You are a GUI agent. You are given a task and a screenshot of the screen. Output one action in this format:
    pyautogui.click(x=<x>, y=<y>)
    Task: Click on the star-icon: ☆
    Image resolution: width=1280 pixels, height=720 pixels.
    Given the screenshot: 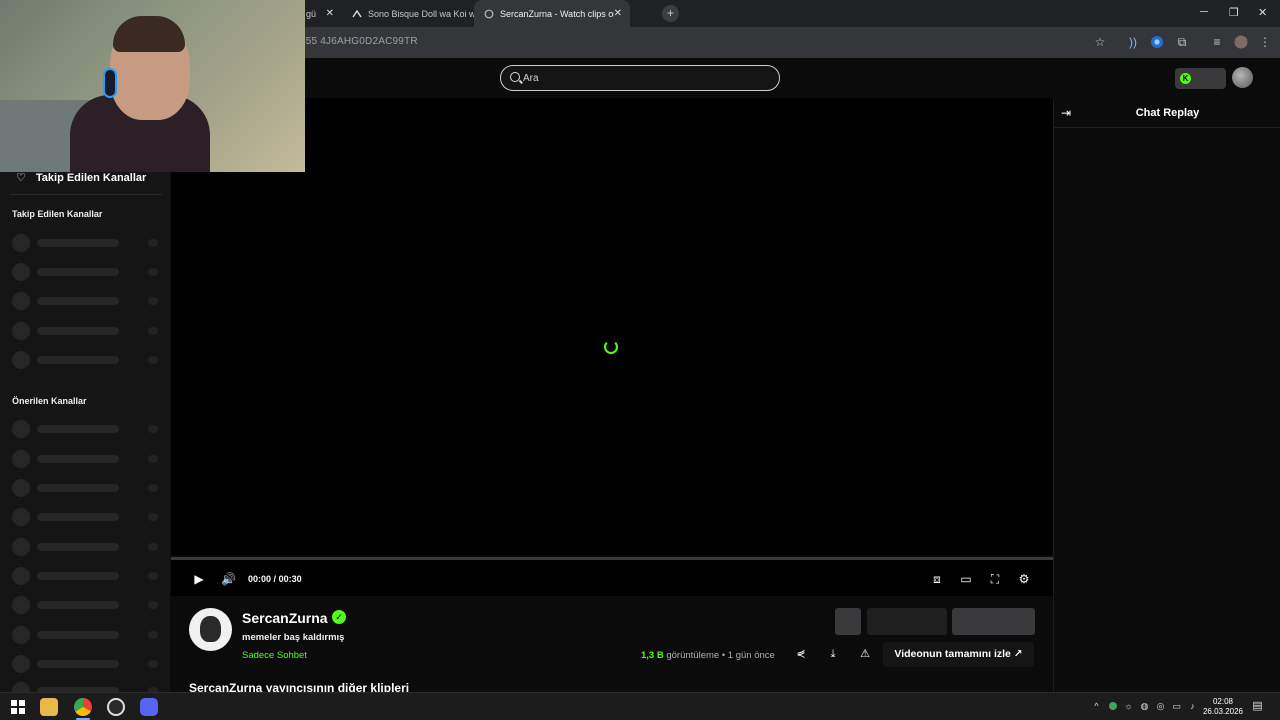 What is the action you would take?
    pyautogui.click(x=1100, y=42)
    